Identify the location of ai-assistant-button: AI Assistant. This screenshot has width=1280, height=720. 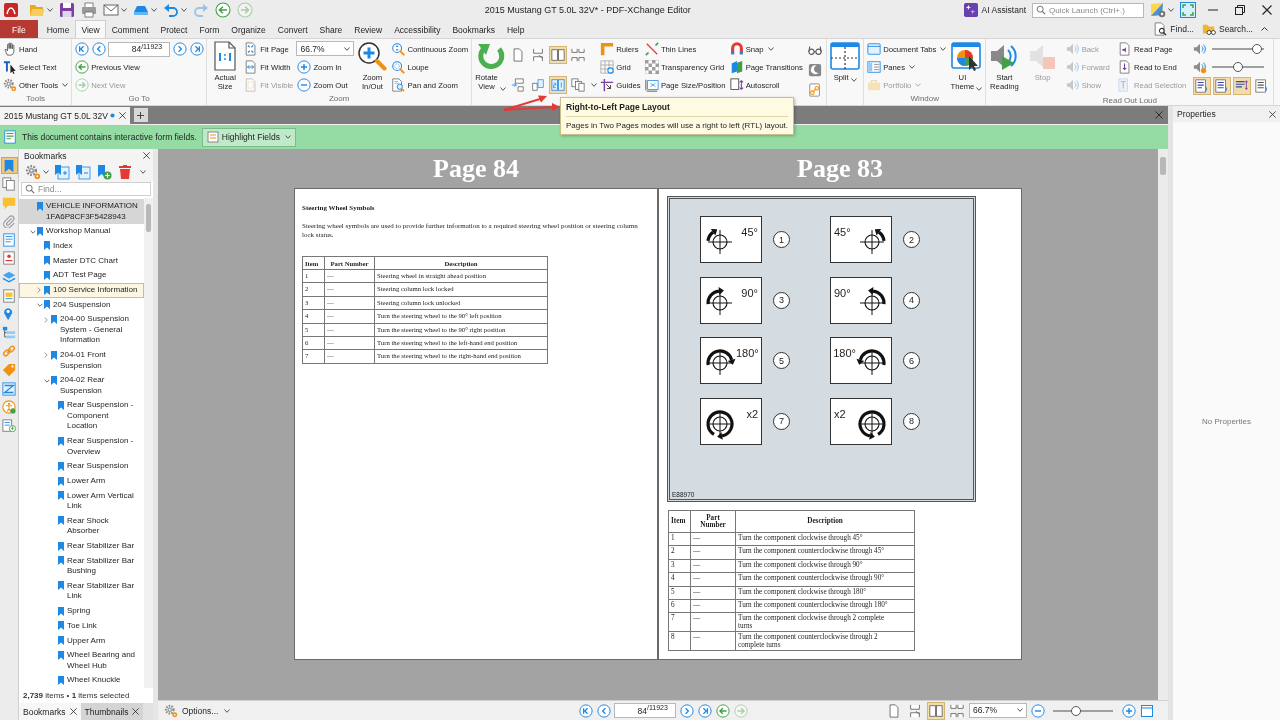
(994, 10).